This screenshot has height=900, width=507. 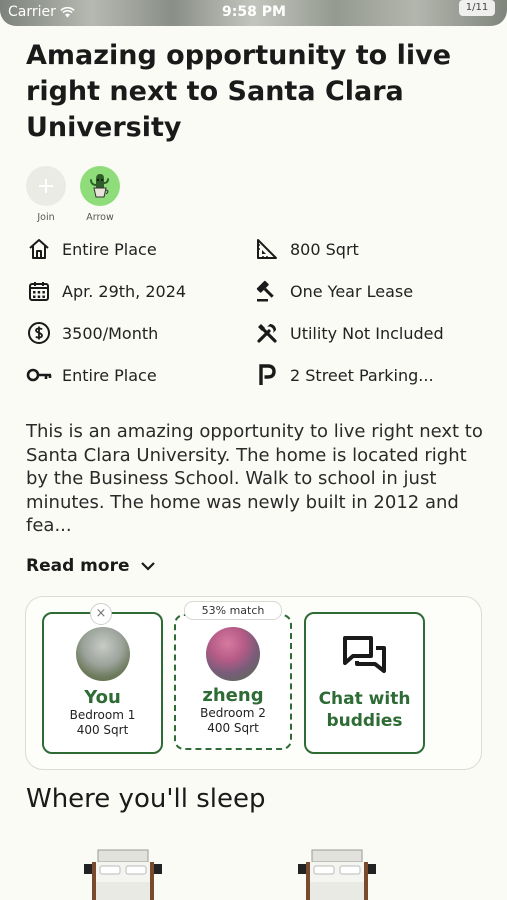 What do you see at coordinates (324, 249) in the screenshot?
I see `detail-size-label: 800 Sqrt` at bounding box center [324, 249].